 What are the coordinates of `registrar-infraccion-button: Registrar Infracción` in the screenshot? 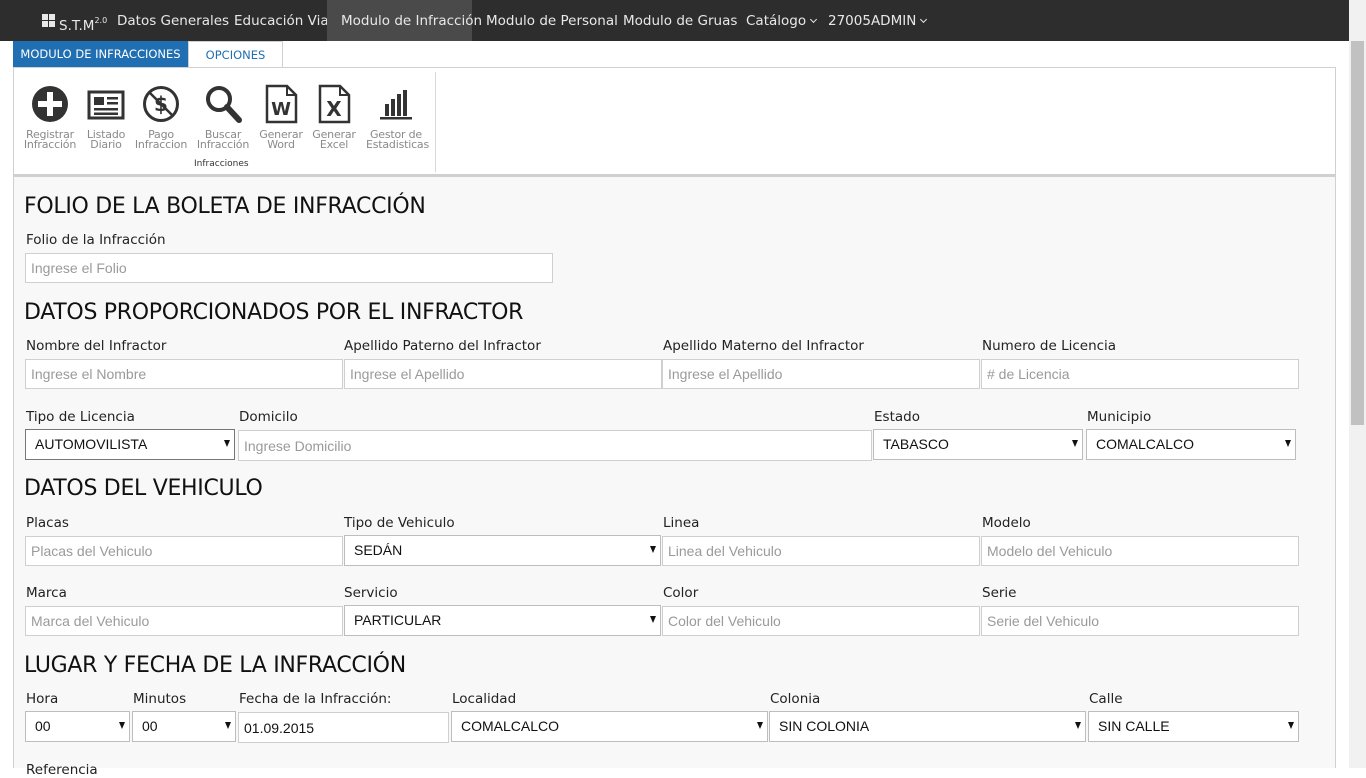 It's located at (50, 117).